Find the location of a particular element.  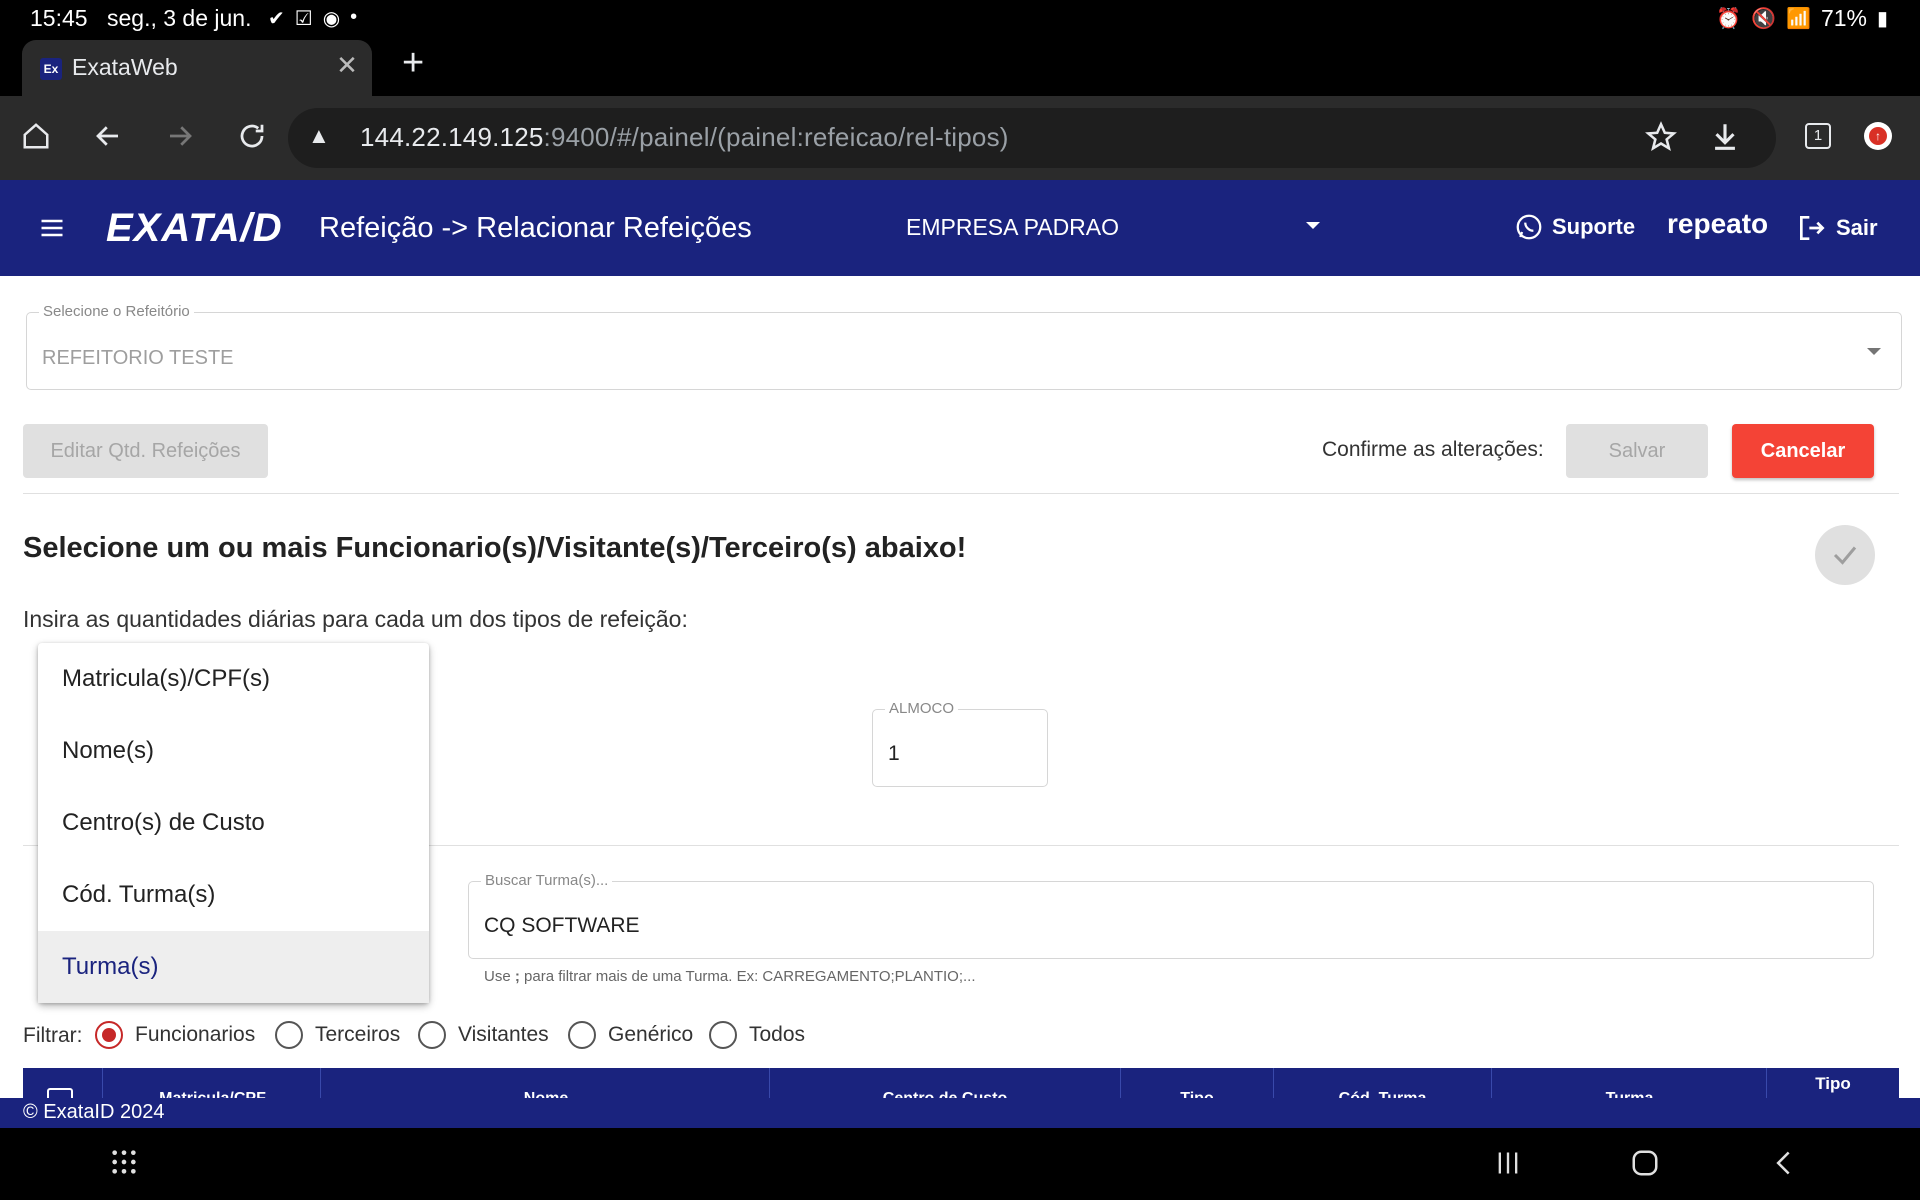

confirm-check-button is located at coordinates (1845, 555).